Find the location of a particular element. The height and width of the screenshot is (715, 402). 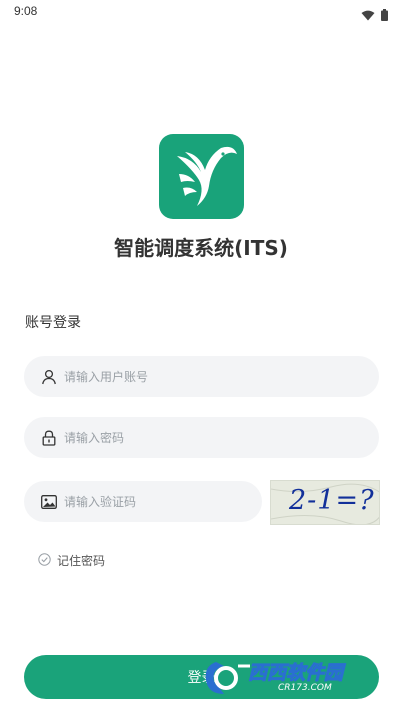

status-icons is located at coordinates (374, 15).